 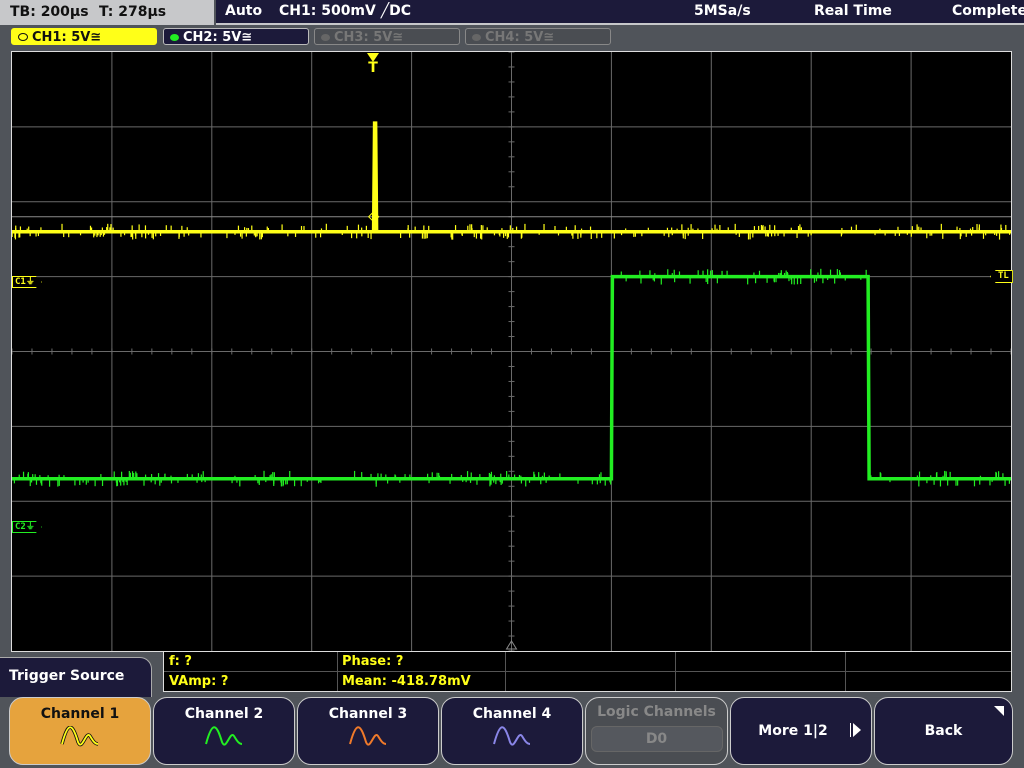 What do you see at coordinates (857, 730) in the screenshot?
I see `next-page-arrow-icon` at bounding box center [857, 730].